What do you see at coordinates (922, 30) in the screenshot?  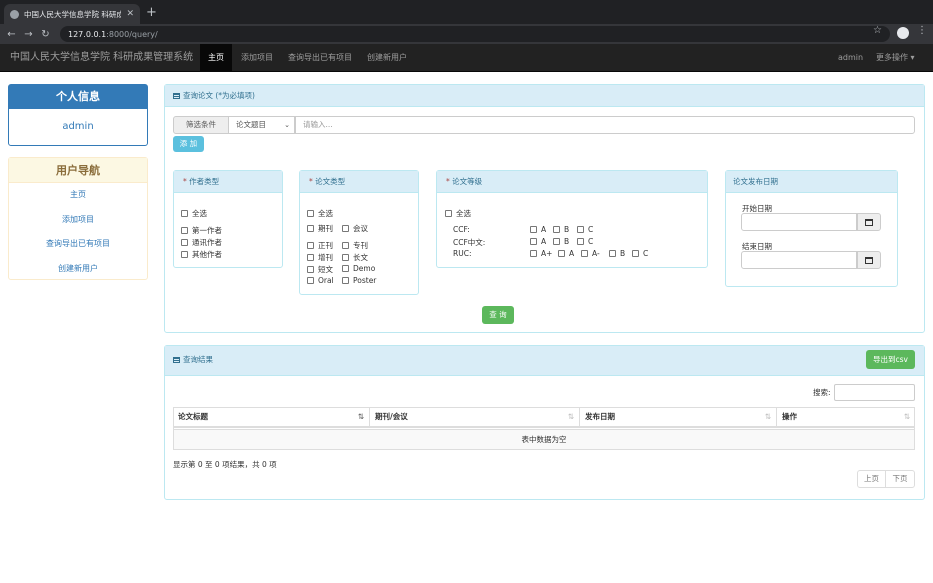 I see `browser-menu-icon: ⋮` at bounding box center [922, 30].